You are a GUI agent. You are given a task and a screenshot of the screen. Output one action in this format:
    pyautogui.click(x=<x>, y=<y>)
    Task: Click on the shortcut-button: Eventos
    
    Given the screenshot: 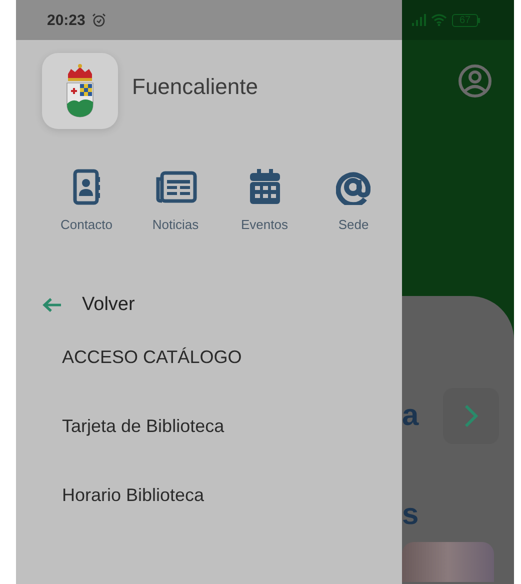 What is the action you would take?
    pyautogui.click(x=264, y=200)
    